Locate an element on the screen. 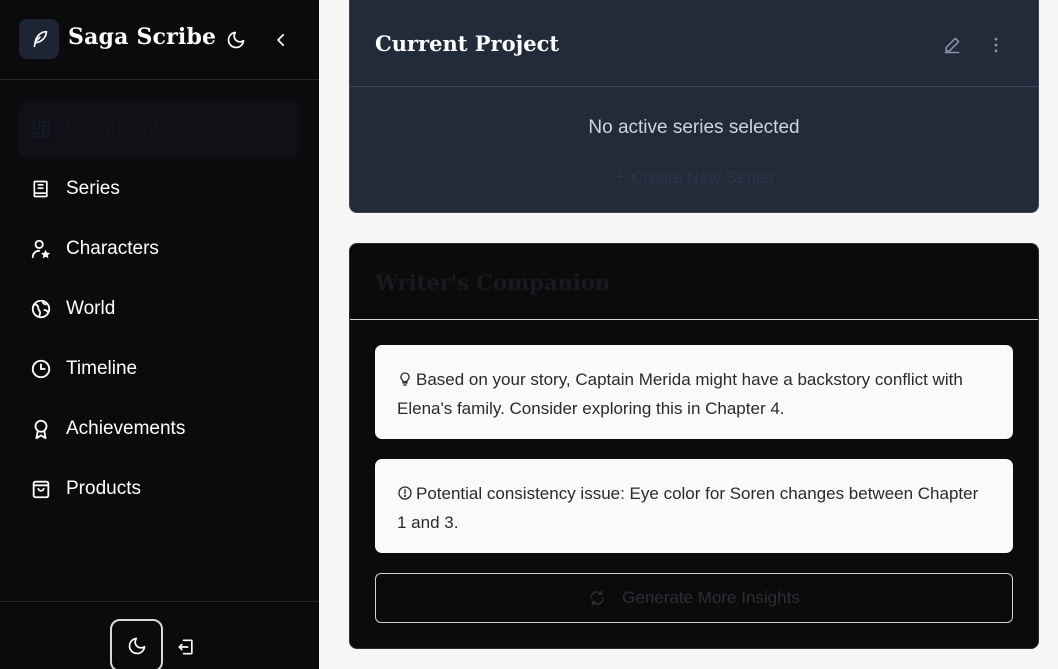  pencil-icon is located at coordinates (952, 45).